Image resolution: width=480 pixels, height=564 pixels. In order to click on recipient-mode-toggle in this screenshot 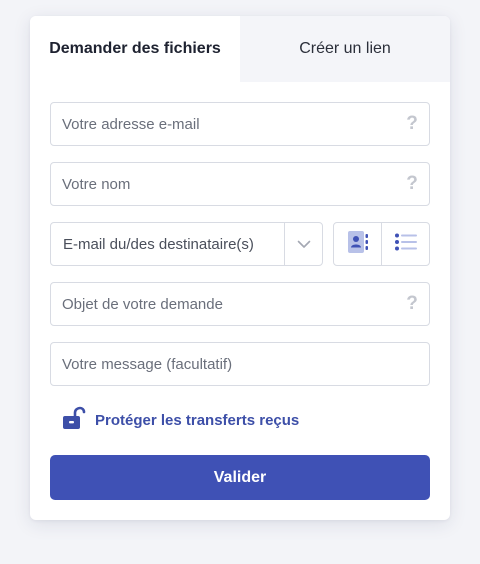, I will do `click(381, 244)`.